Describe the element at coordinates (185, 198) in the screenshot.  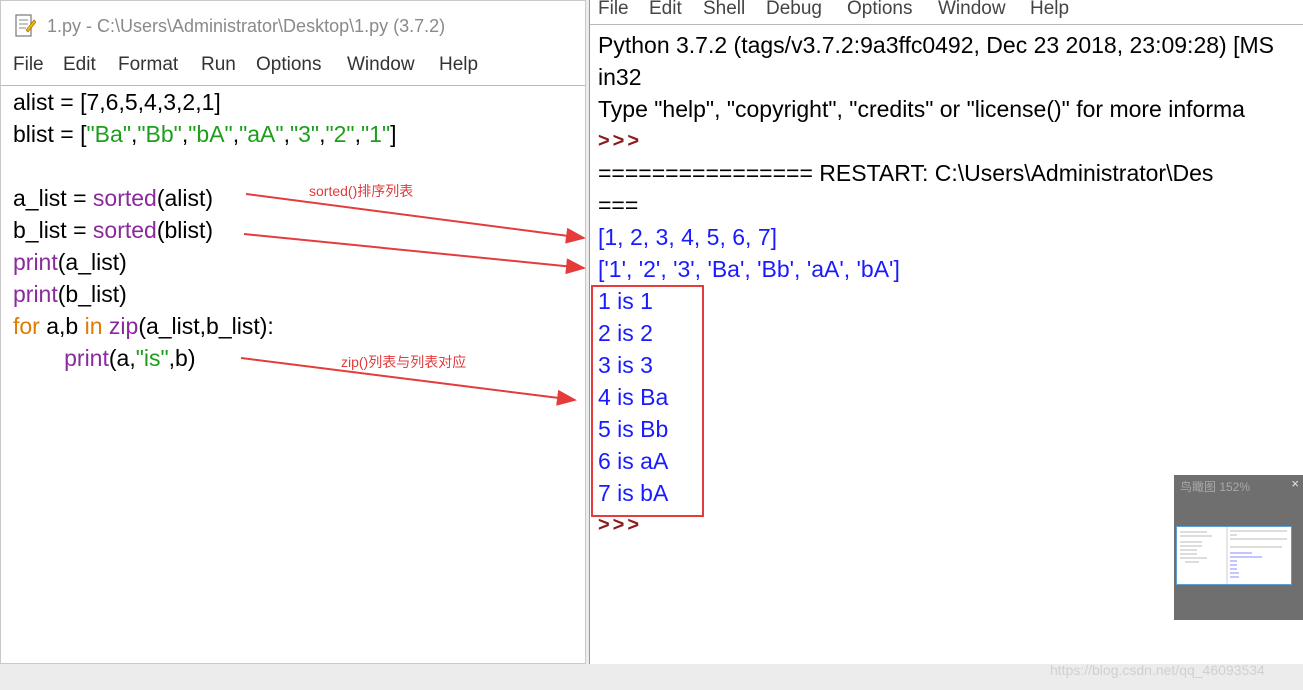
I see `code-token: (alist)` at that location.